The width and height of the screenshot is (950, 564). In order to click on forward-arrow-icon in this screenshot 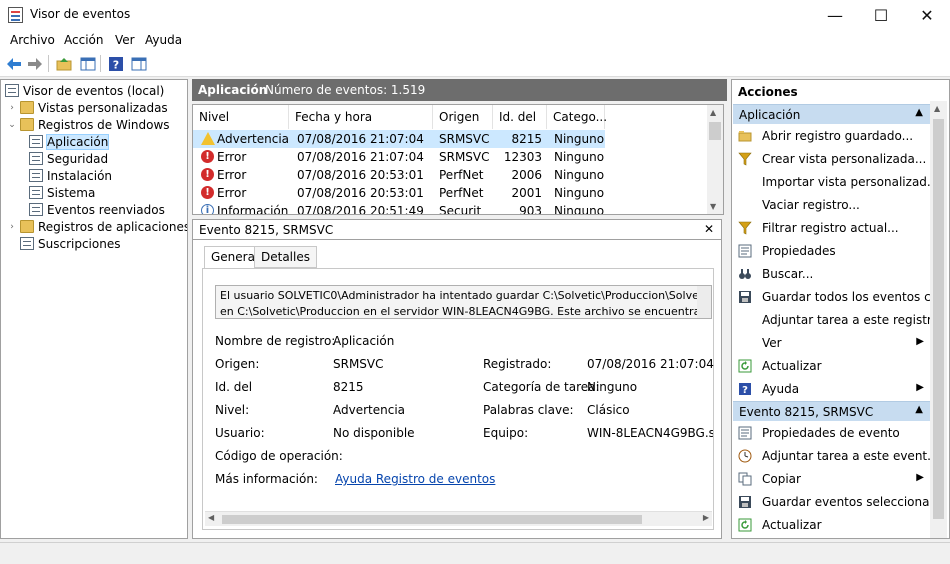, I will do `click(35, 63)`.